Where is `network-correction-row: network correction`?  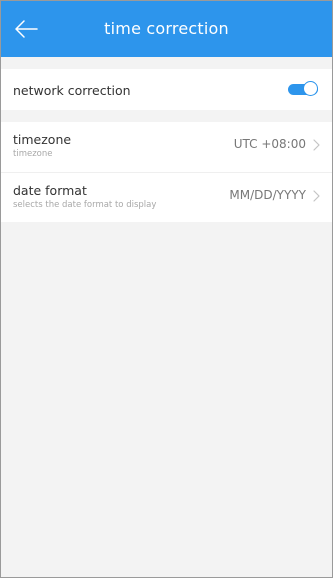
network-correction-row: network correction is located at coordinates (166, 89).